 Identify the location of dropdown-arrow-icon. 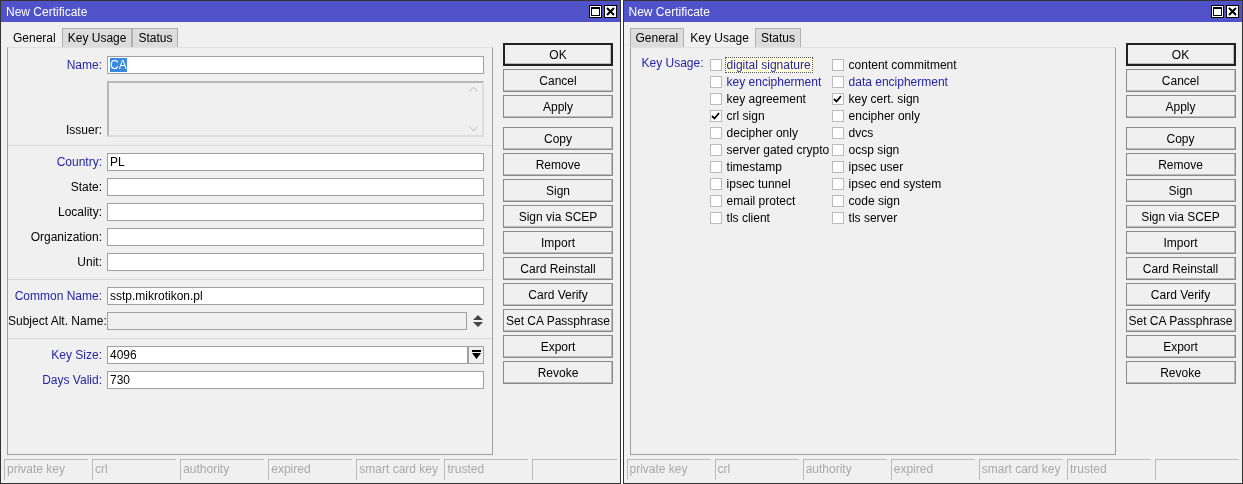
(476, 355).